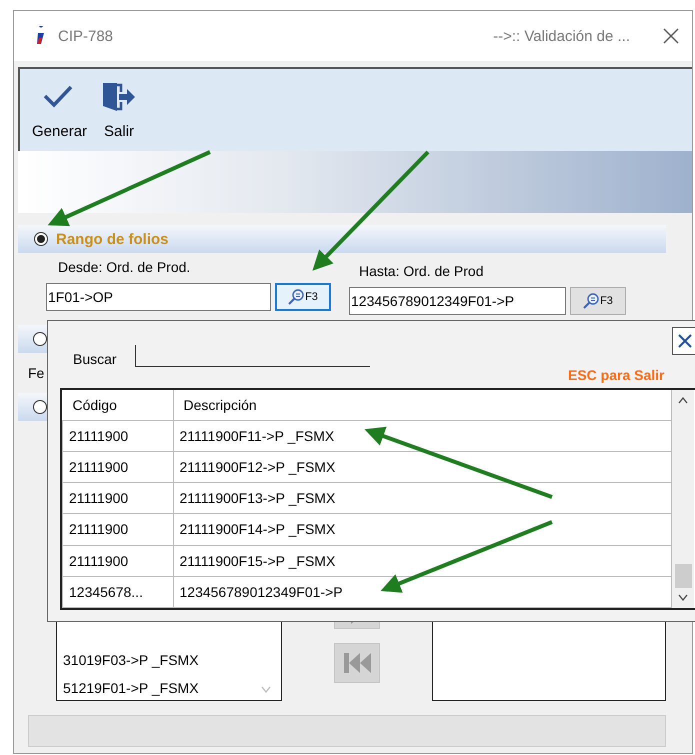  What do you see at coordinates (422, 560) in the screenshot?
I see `table-cell: 21111900F15->P _FSMX` at bounding box center [422, 560].